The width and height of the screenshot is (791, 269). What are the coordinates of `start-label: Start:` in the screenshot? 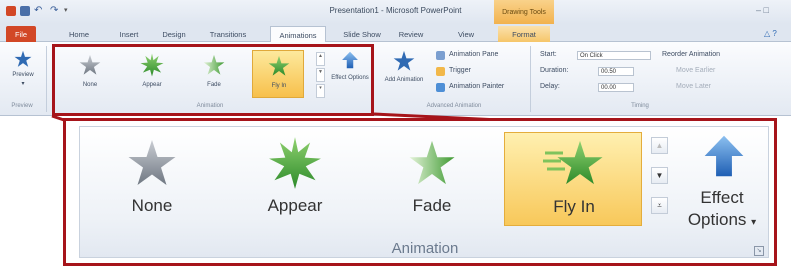 It's located at (548, 54).